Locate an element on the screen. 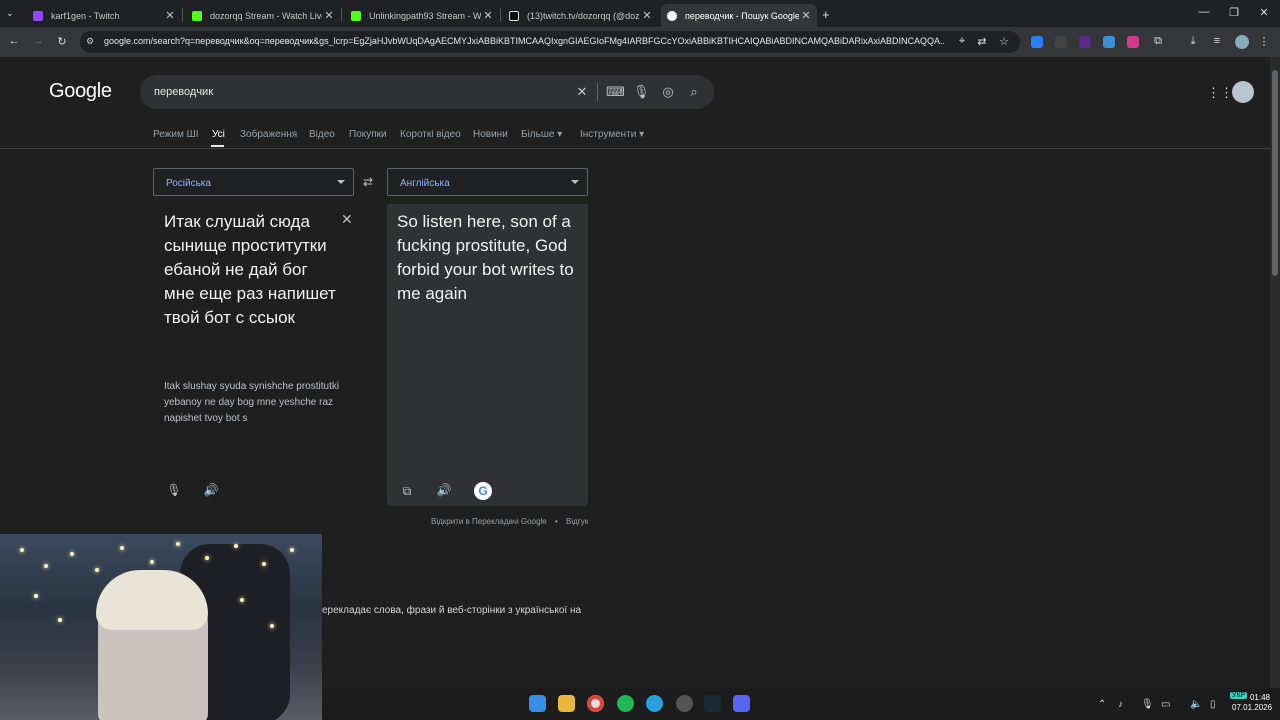  tab-all: Усі is located at coordinates (218, 134).